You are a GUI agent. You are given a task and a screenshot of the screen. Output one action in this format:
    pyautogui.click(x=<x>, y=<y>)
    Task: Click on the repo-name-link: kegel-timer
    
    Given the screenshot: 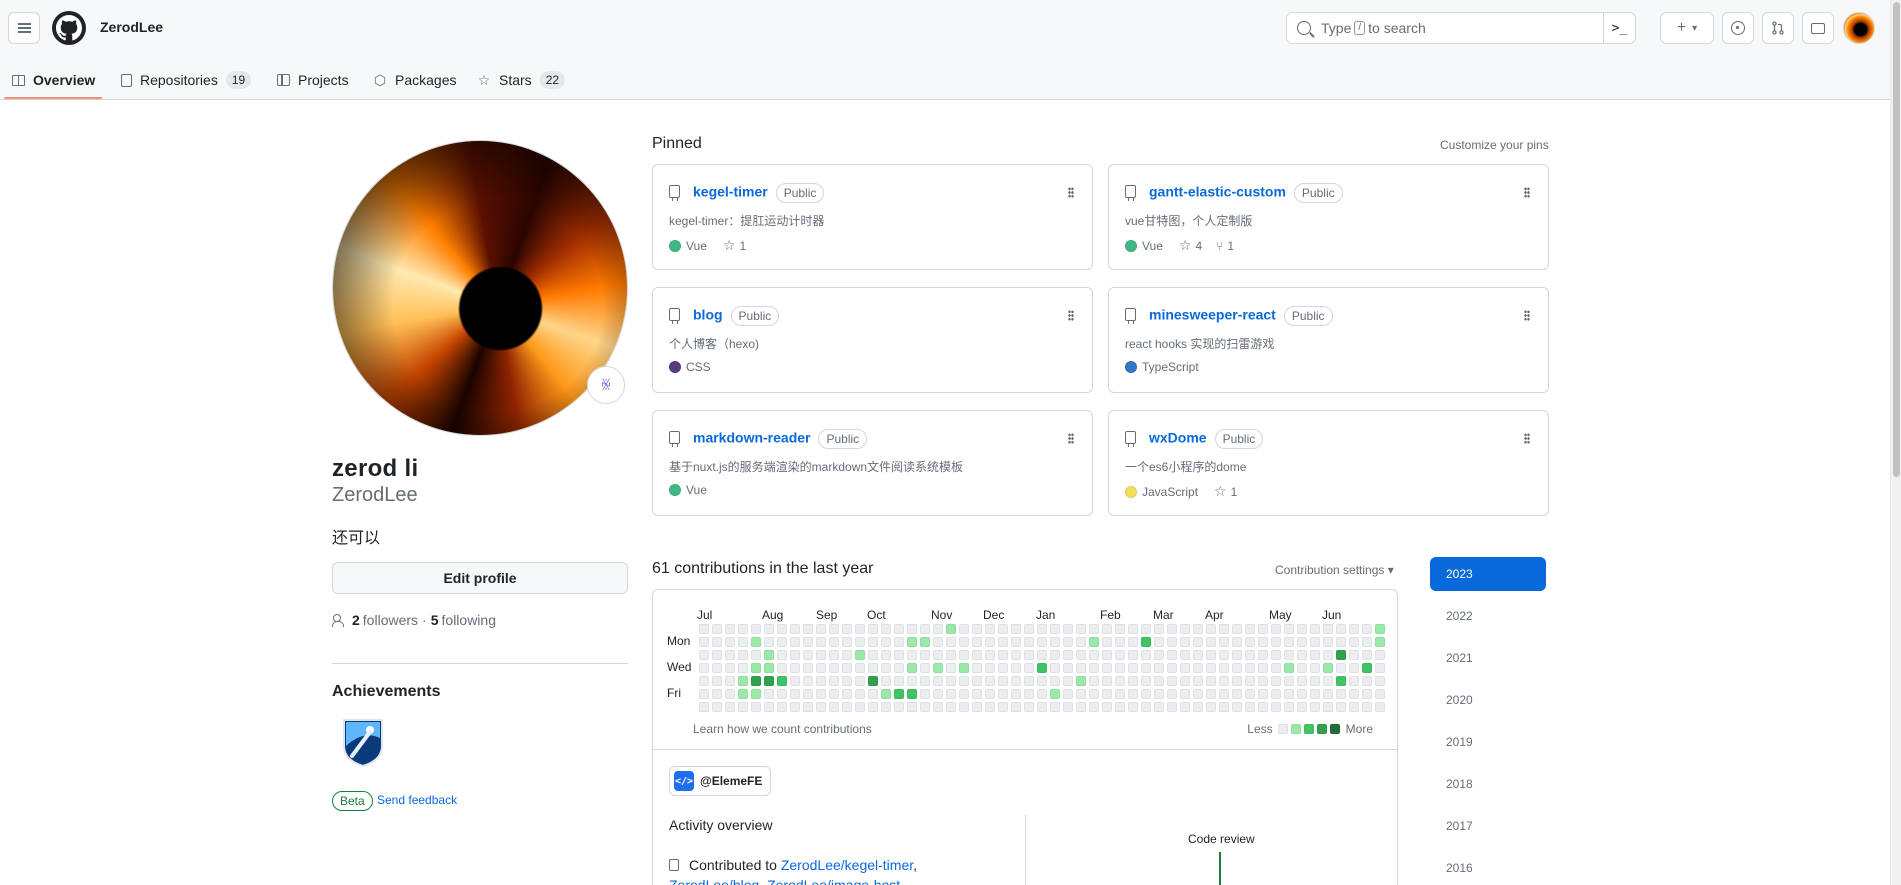 What is the action you would take?
    pyautogui.click(x=730, y=192)
    